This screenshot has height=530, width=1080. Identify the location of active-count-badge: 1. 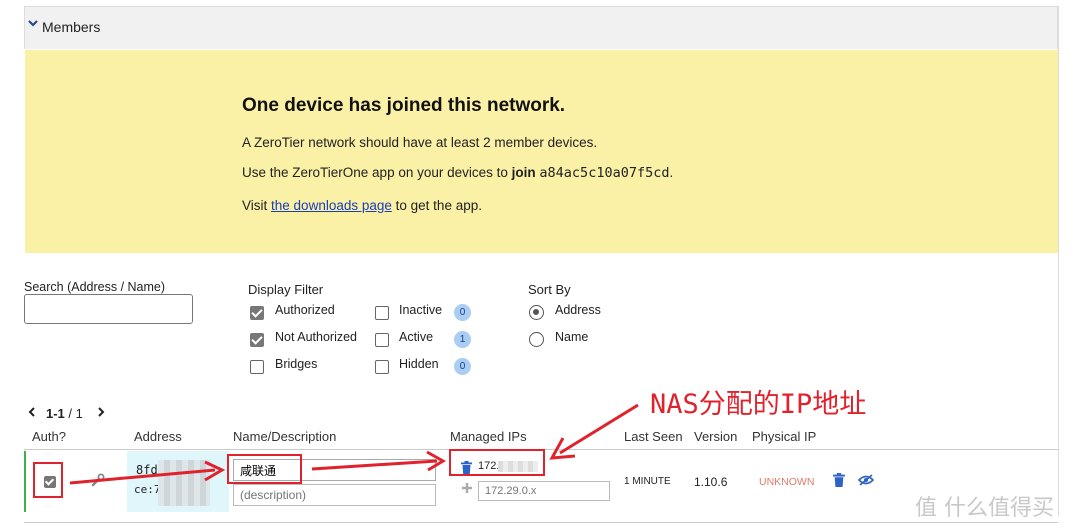
(462, 339).